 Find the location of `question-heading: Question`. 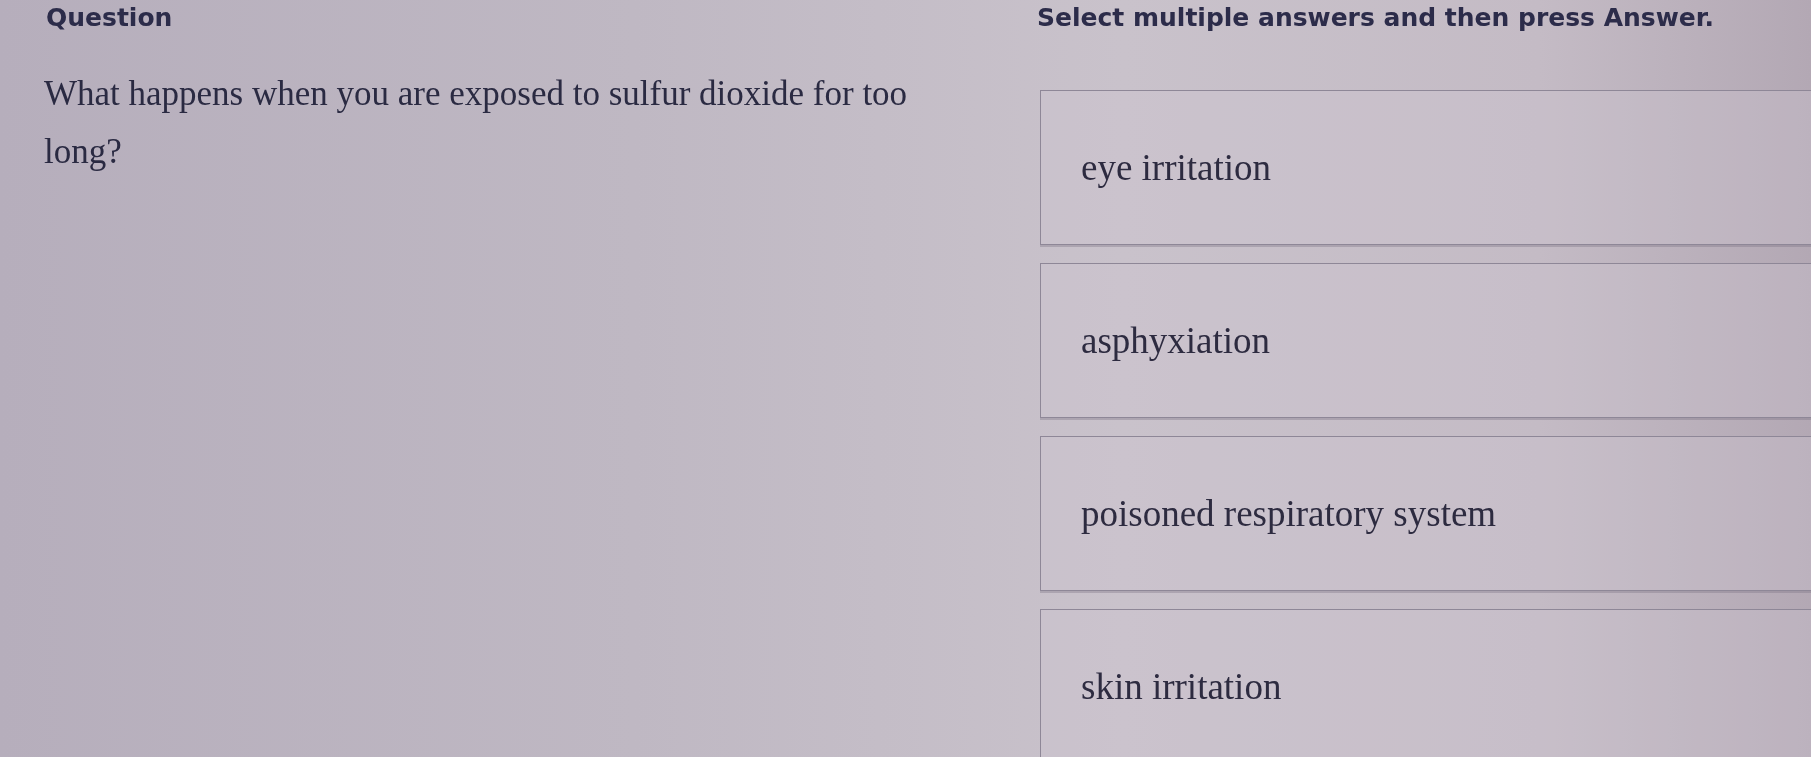

question-heading: Question is located at coordinates (109, 18).